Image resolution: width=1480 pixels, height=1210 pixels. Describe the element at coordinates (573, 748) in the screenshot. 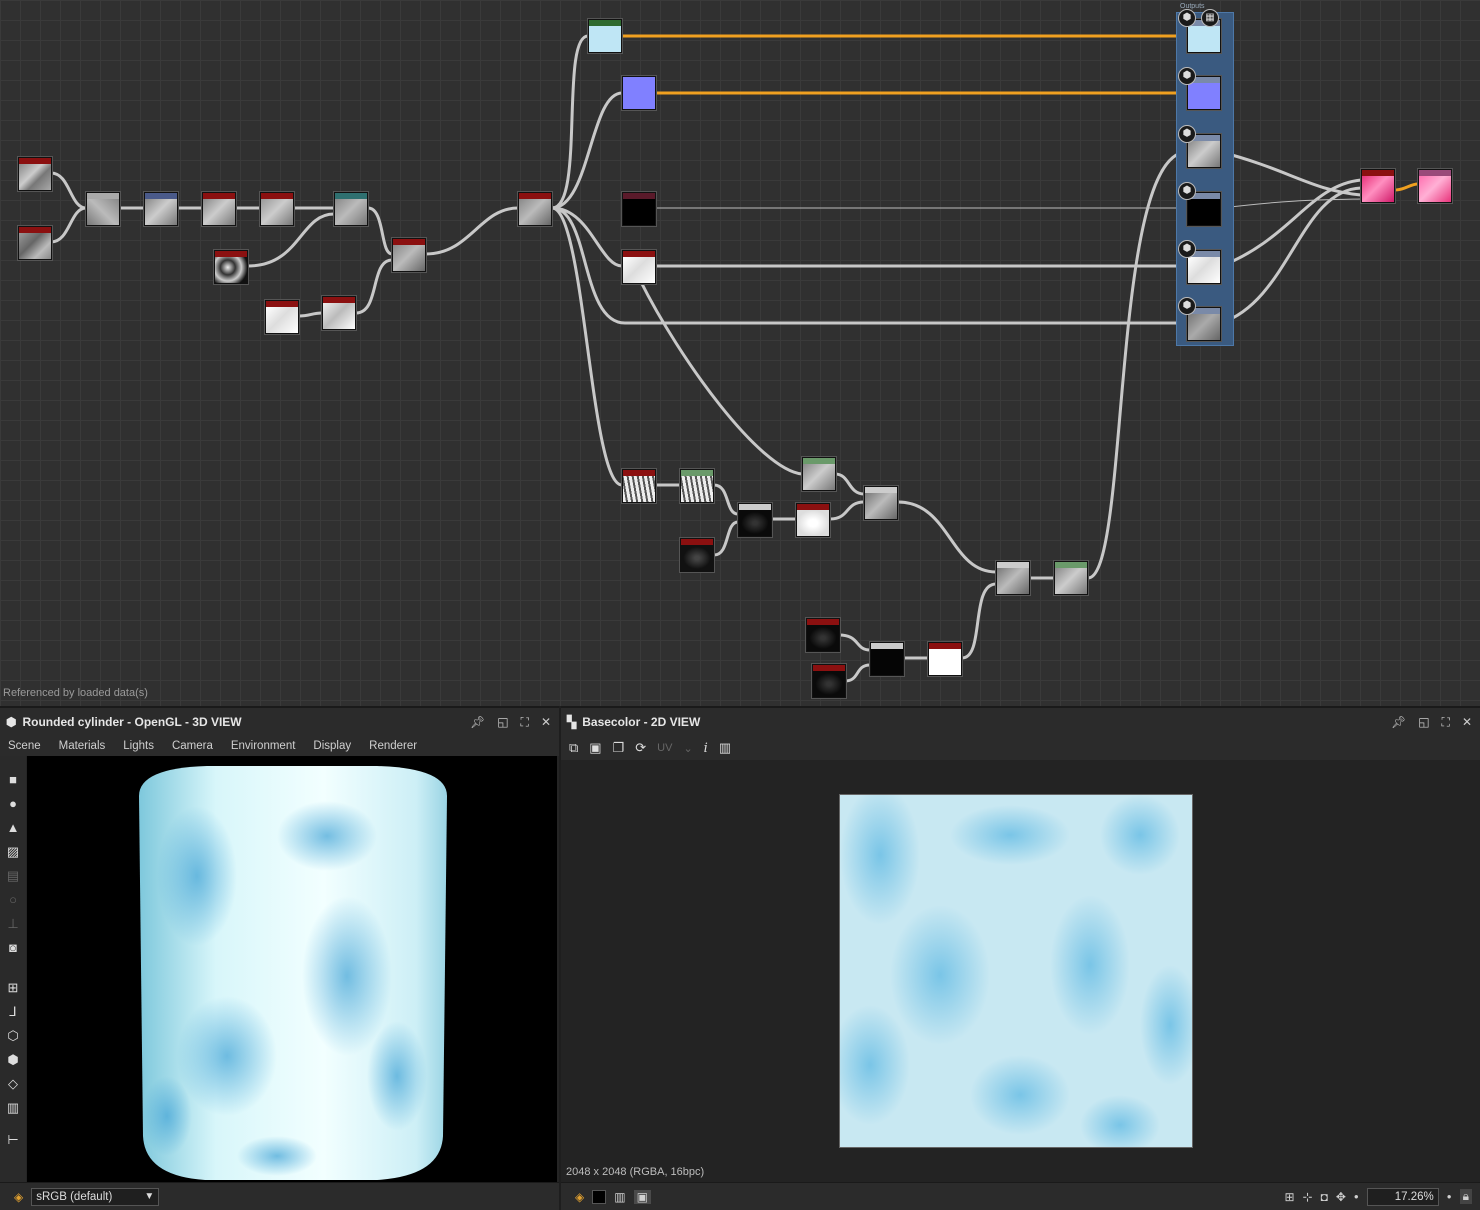

I see `export-icon: ⧉` at that location.